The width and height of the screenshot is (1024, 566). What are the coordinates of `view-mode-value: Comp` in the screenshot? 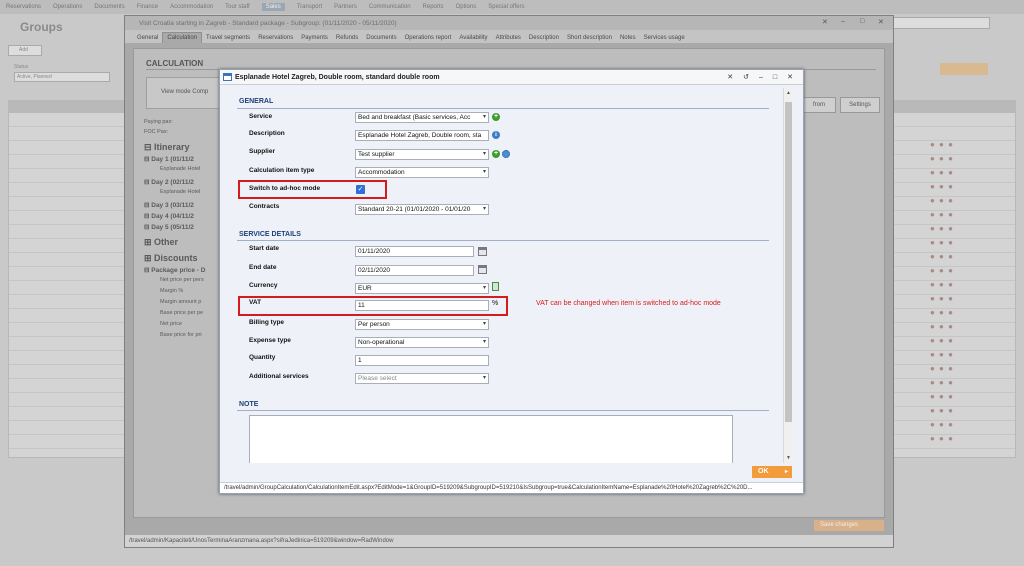 It's located at (200, 92).